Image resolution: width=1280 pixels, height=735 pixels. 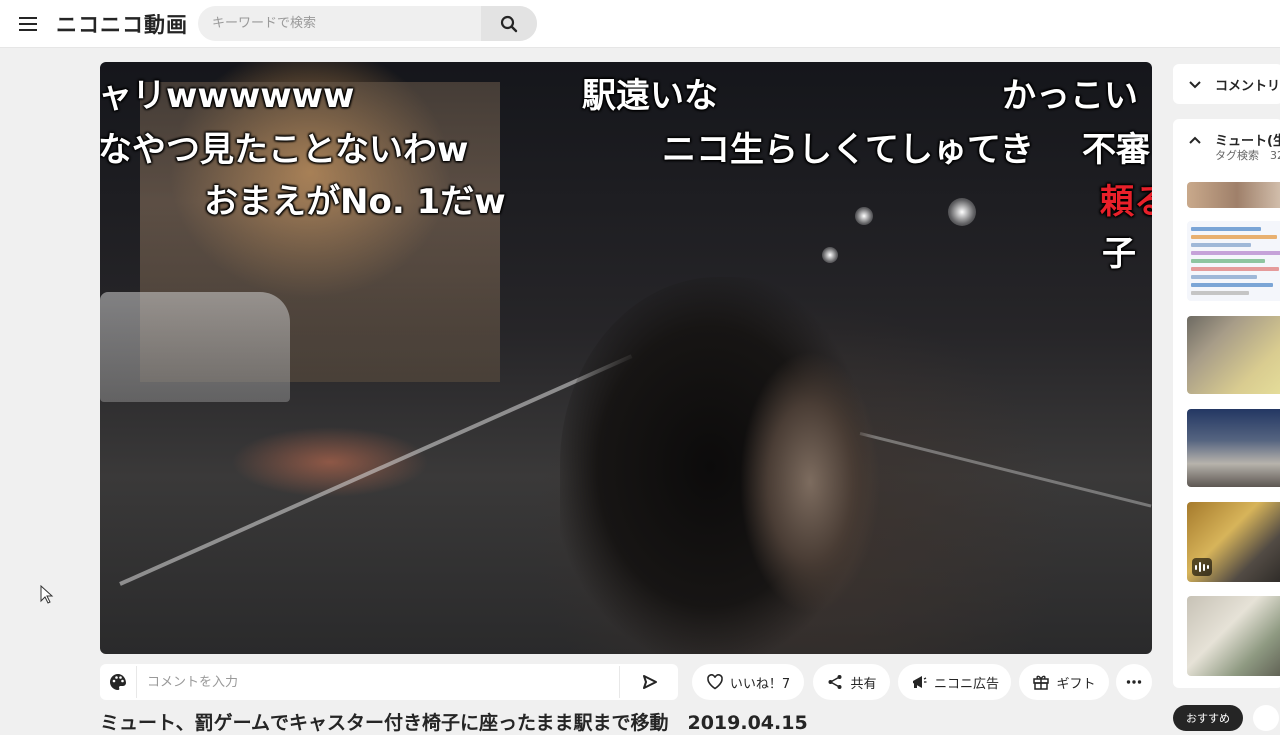 What do you see at coordinates (863, 684) in the screenshot?
I see `share-label: 共有` at bounding box center [863, 684].